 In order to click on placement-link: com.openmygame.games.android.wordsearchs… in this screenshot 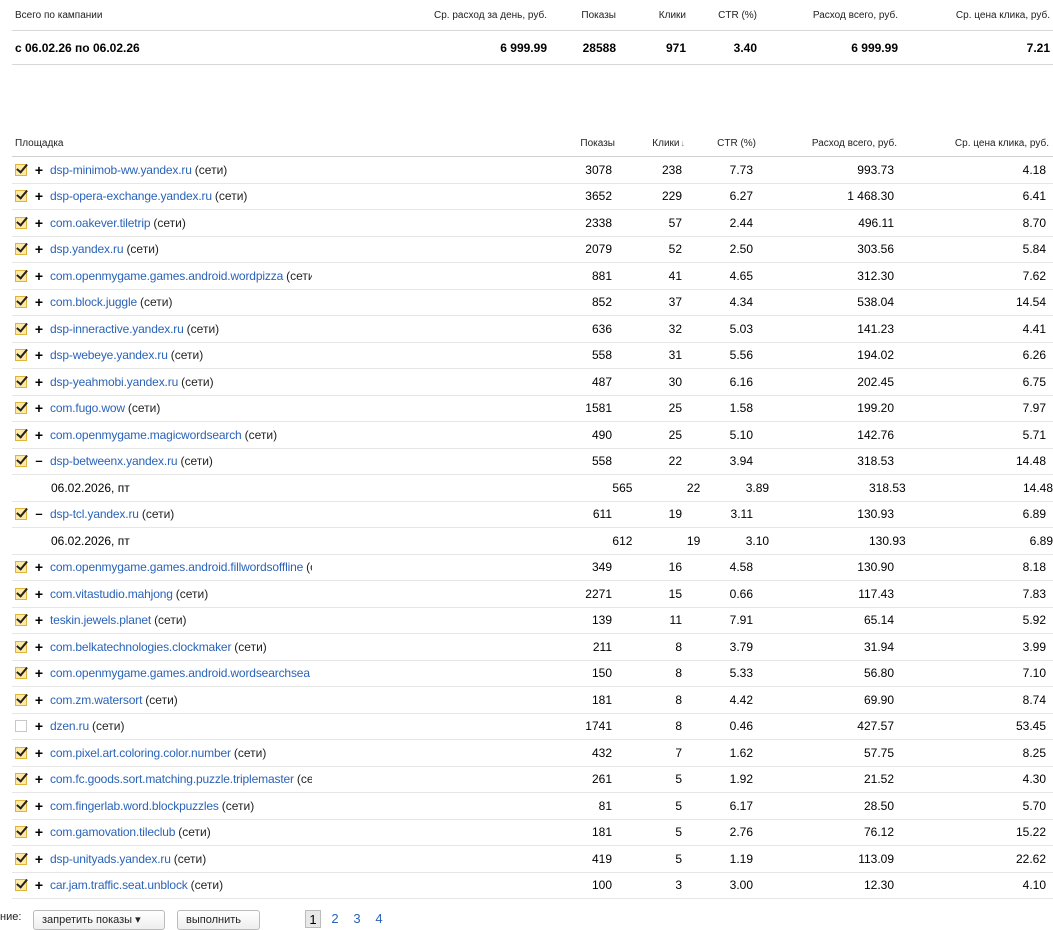, I will do `click(180, 673)`.